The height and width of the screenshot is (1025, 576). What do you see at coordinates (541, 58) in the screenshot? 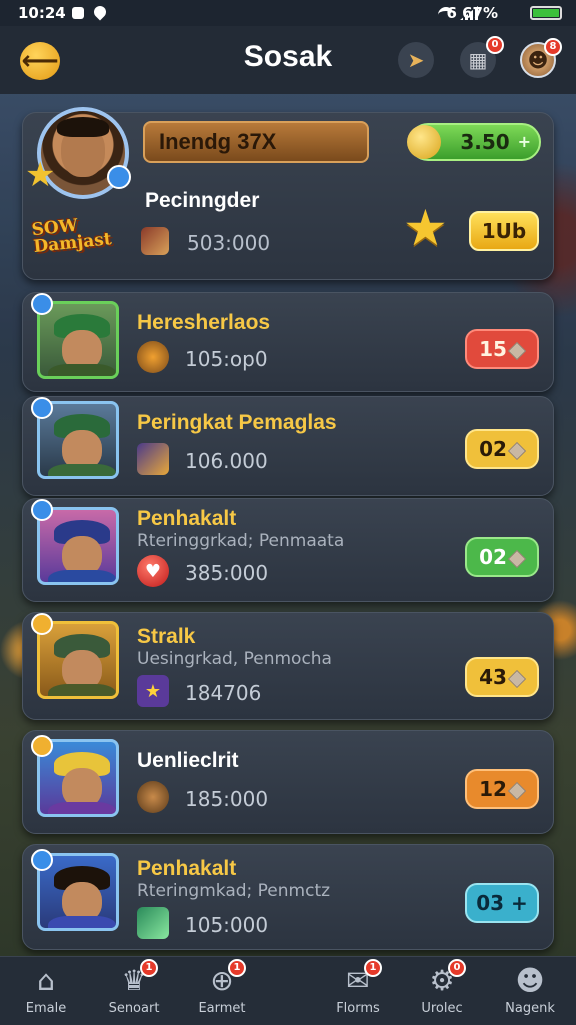
I see `profile-avatar-button: ☻ 8` at bounding box center [541, 58].